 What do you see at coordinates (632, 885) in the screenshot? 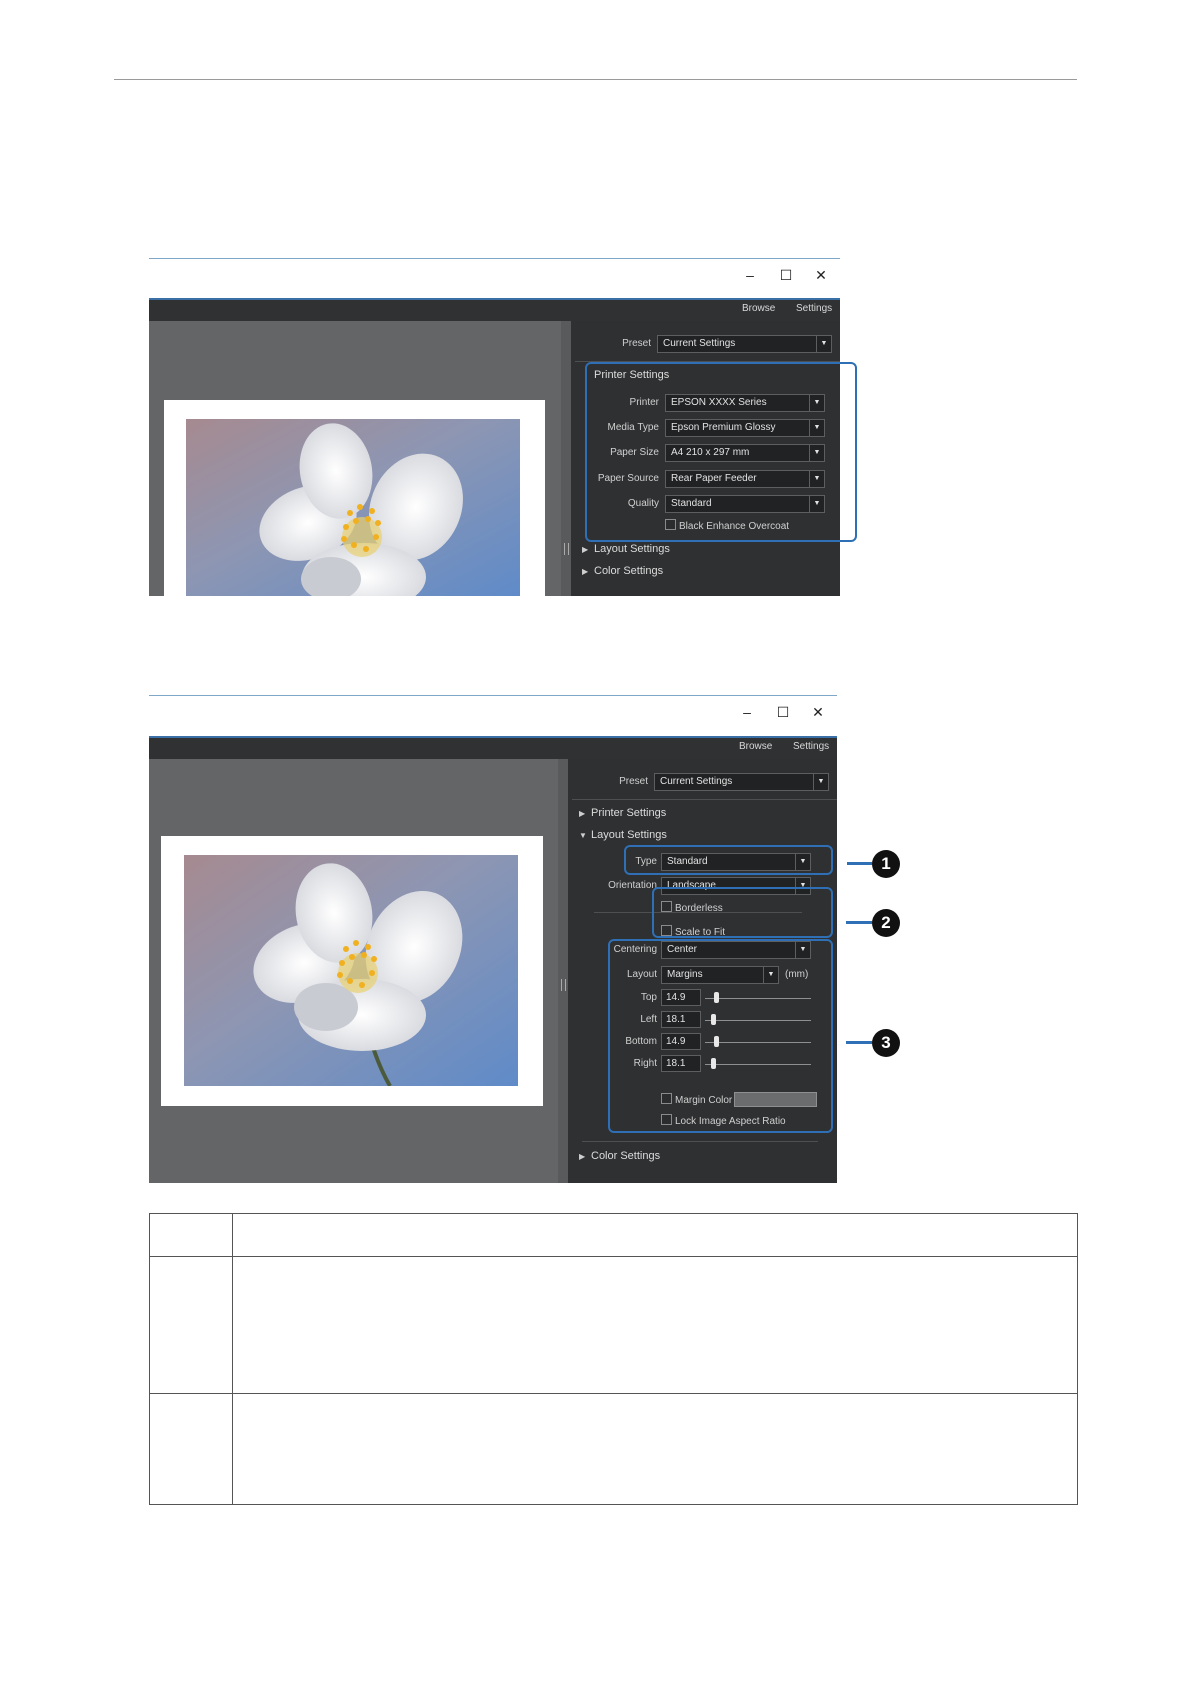
I see `orientation-label: Orientation` at bounding box center [632, 885].